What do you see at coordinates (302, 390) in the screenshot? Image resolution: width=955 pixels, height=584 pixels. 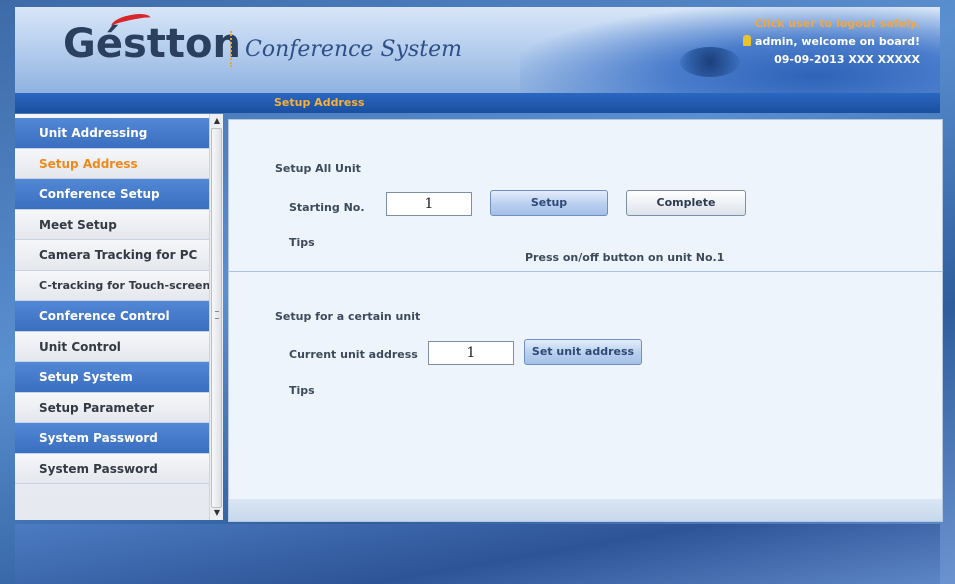 I see `certain-unit-tips-label: Tips` at bounding box center [302, 390].